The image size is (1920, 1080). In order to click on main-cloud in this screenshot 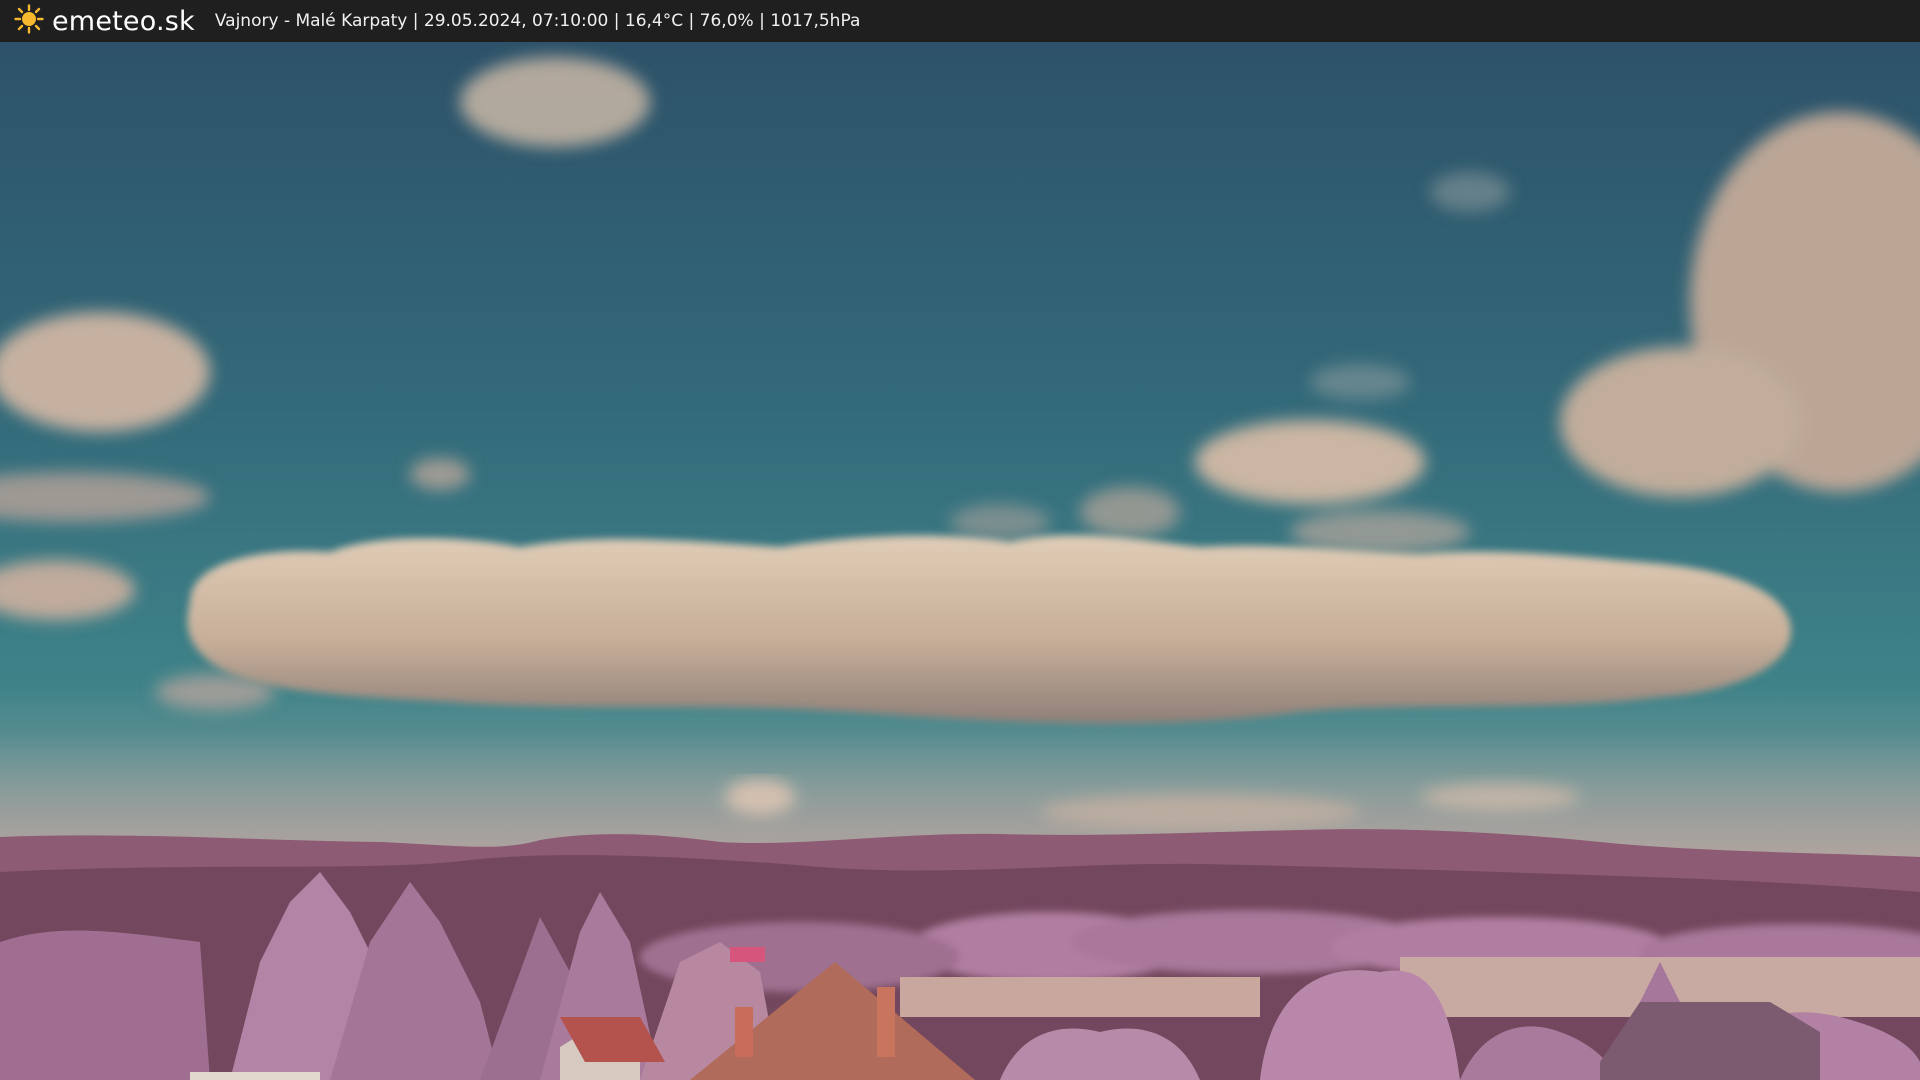, I will do `click(989, 629)`.